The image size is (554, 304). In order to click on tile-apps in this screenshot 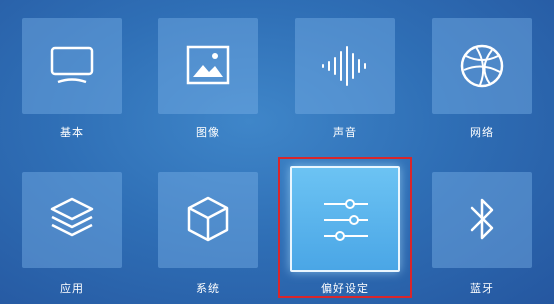, I will do `click(72, 220)`.